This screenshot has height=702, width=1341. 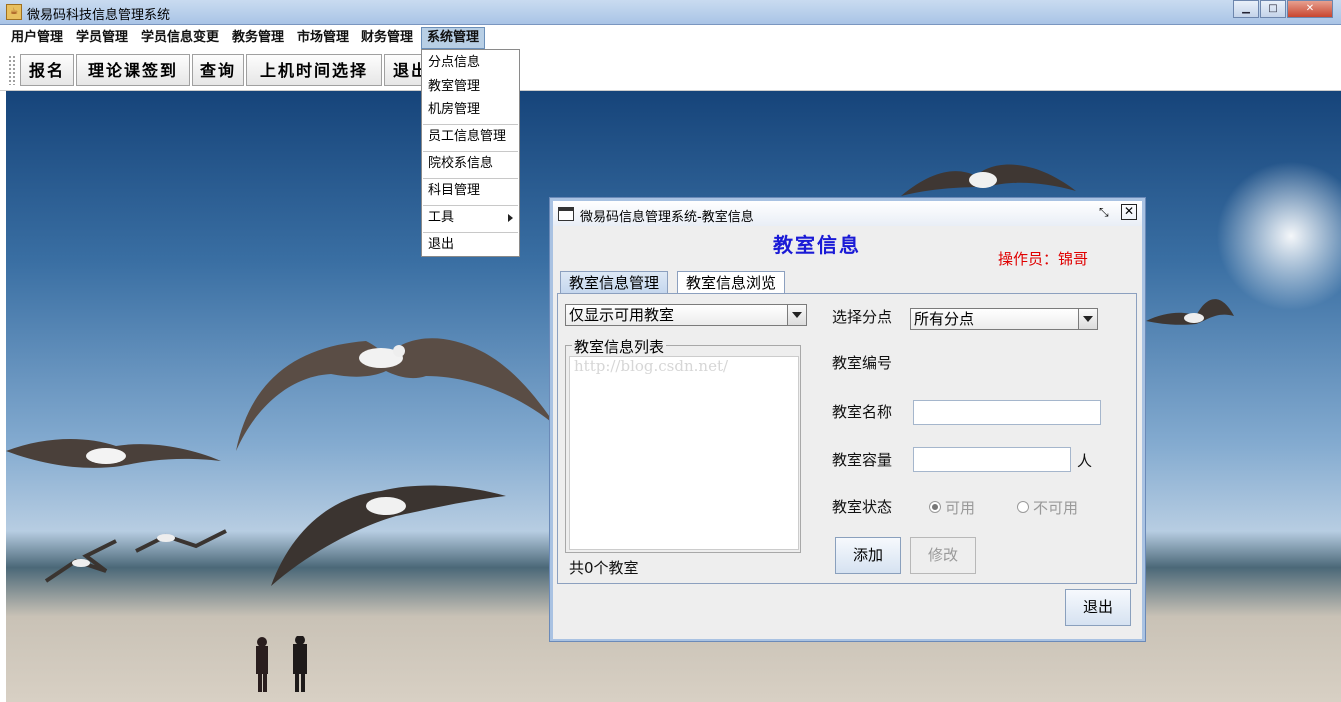 What do you see at coordinates (868, 555) in the screenshot?
I see `add-button: 添加` at bounding box center [868, 555].